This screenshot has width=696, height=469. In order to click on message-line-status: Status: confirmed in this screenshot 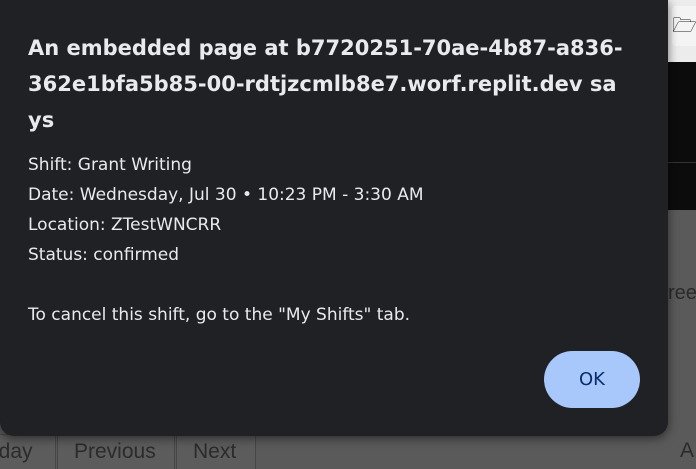, I will do `click(104, 255)`.